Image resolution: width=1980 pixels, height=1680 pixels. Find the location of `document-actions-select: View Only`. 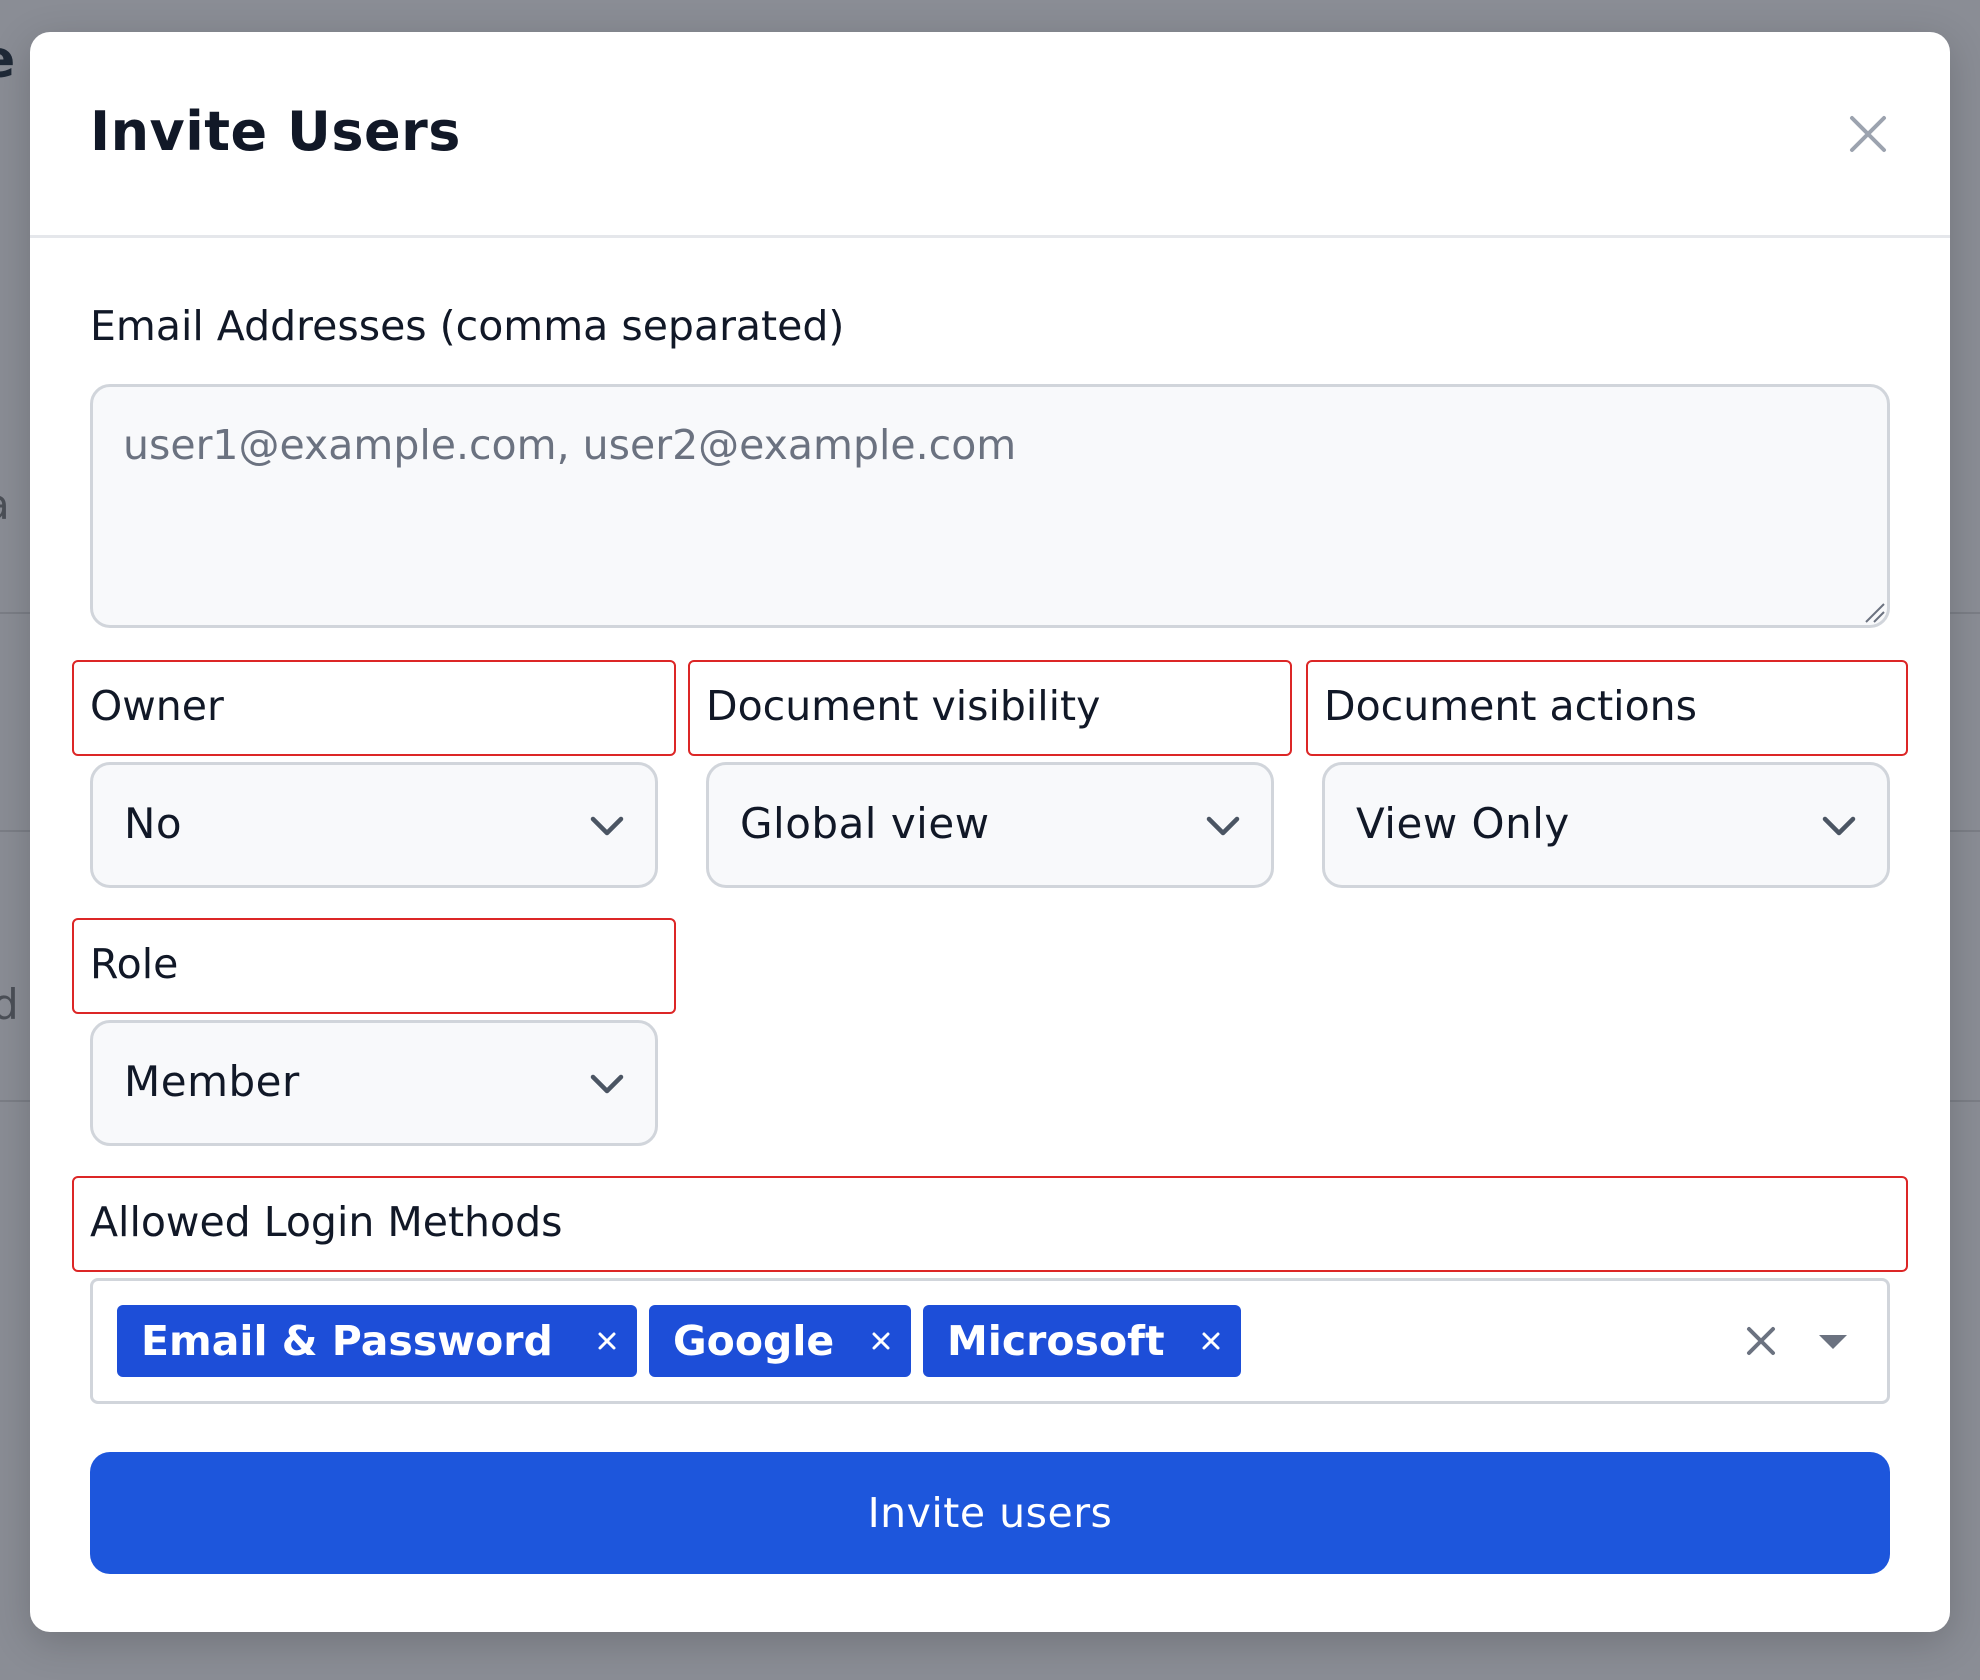

document-actions-select: View Only is located at coordinates (1606, 825).